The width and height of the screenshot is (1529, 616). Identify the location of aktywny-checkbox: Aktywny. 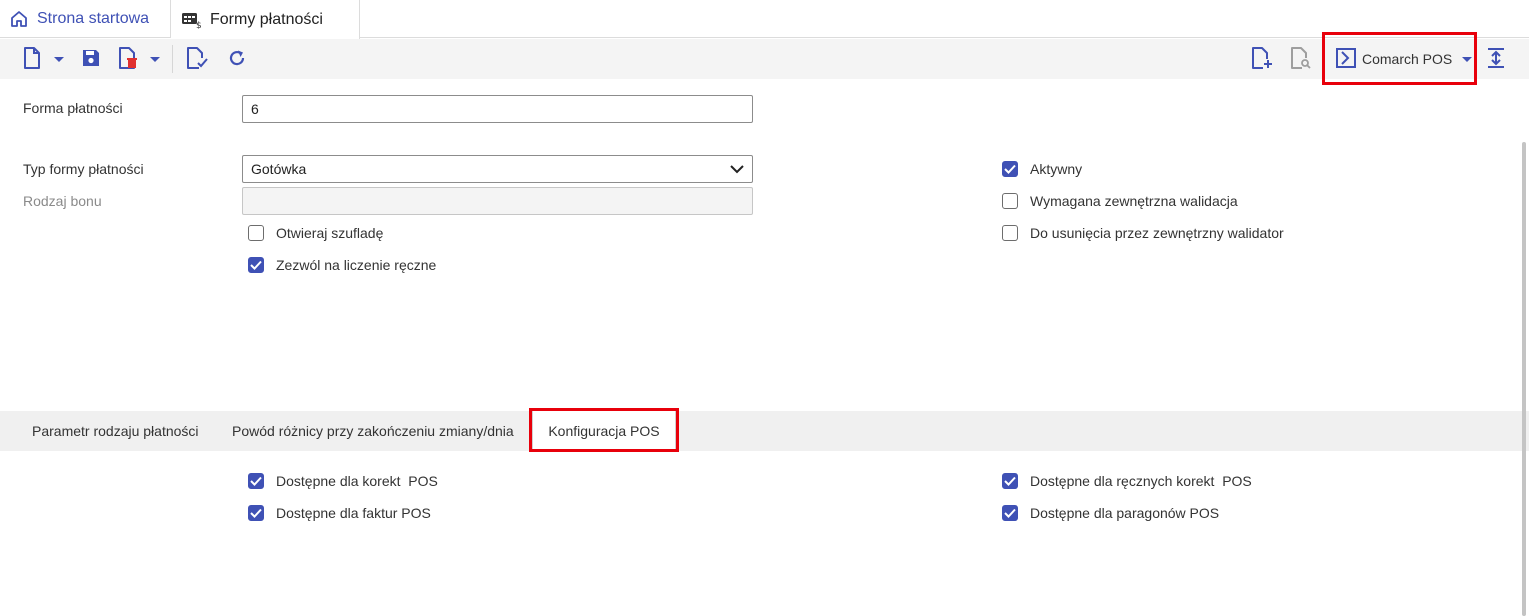
(1042, 169).